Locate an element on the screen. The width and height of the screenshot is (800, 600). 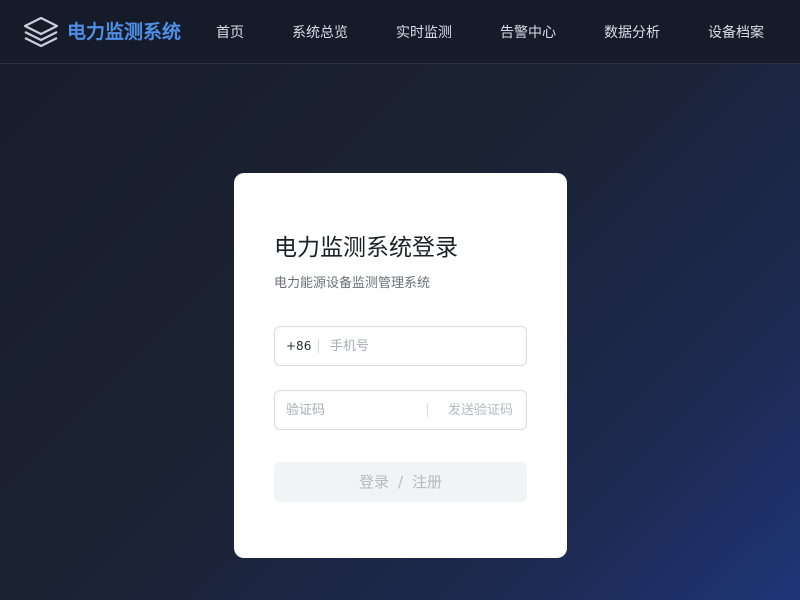
prefix-divider is located at coordinates (318, 346).